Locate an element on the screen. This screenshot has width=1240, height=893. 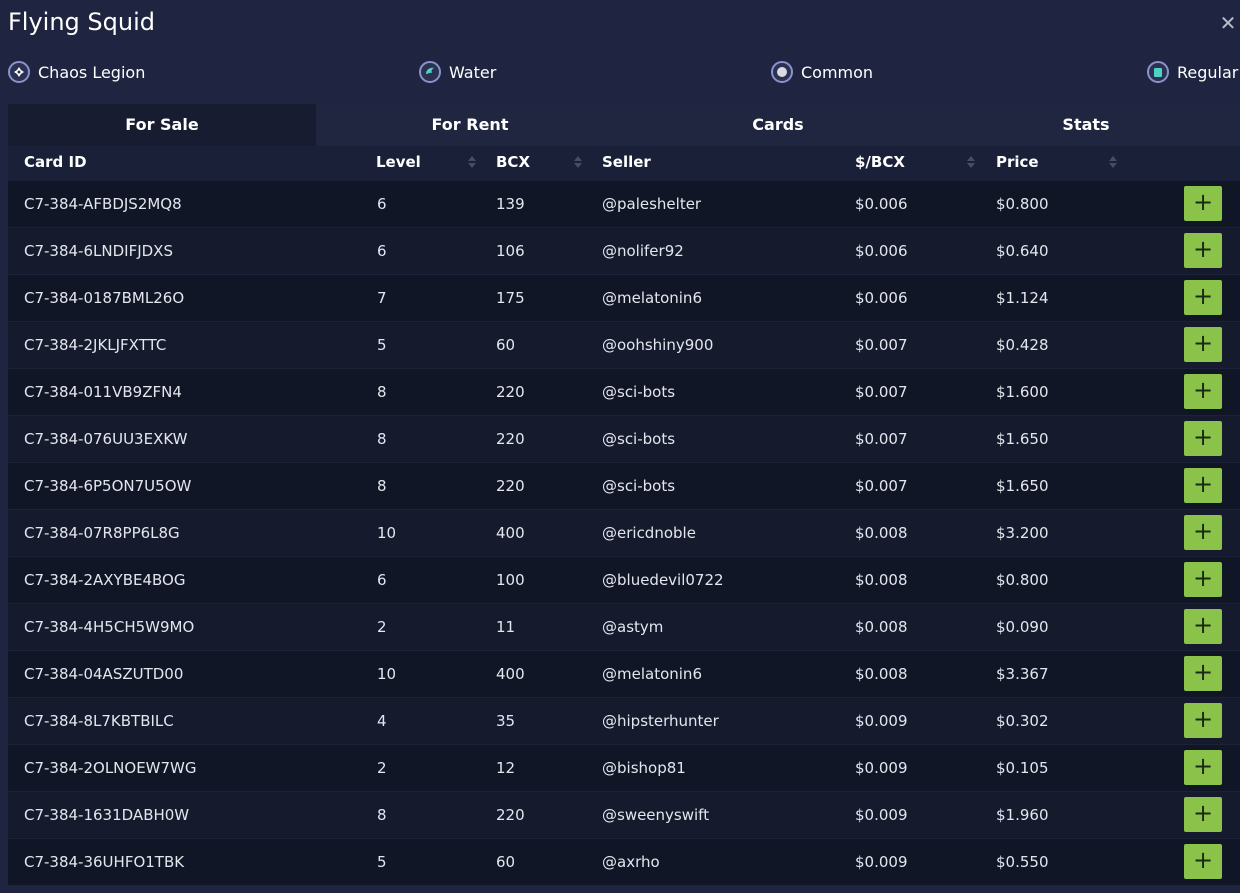
card-id-cell: C7-384-1631DABH0W is located at coordinates (107, 815).